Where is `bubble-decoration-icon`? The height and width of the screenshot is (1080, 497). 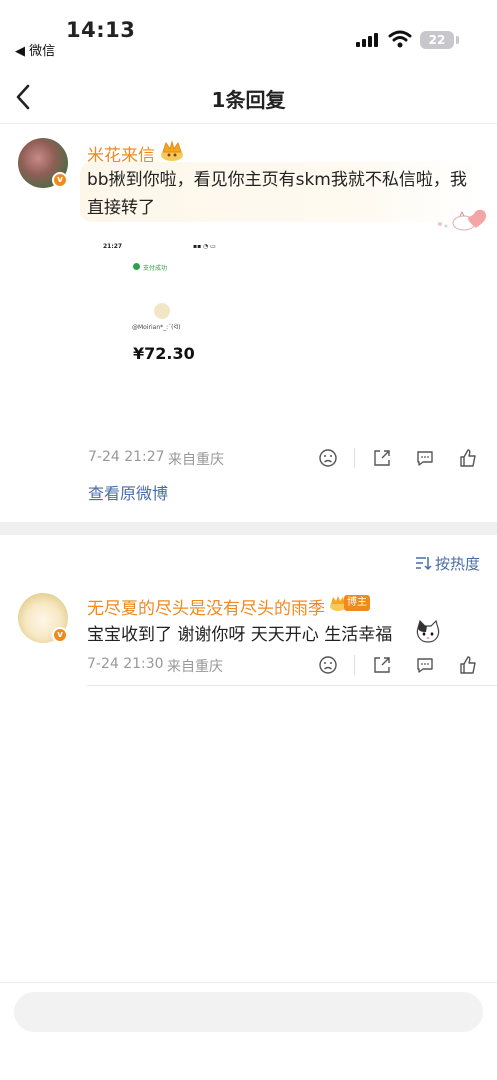
bubble-decoration-icon is located at coordinates (462, 220).